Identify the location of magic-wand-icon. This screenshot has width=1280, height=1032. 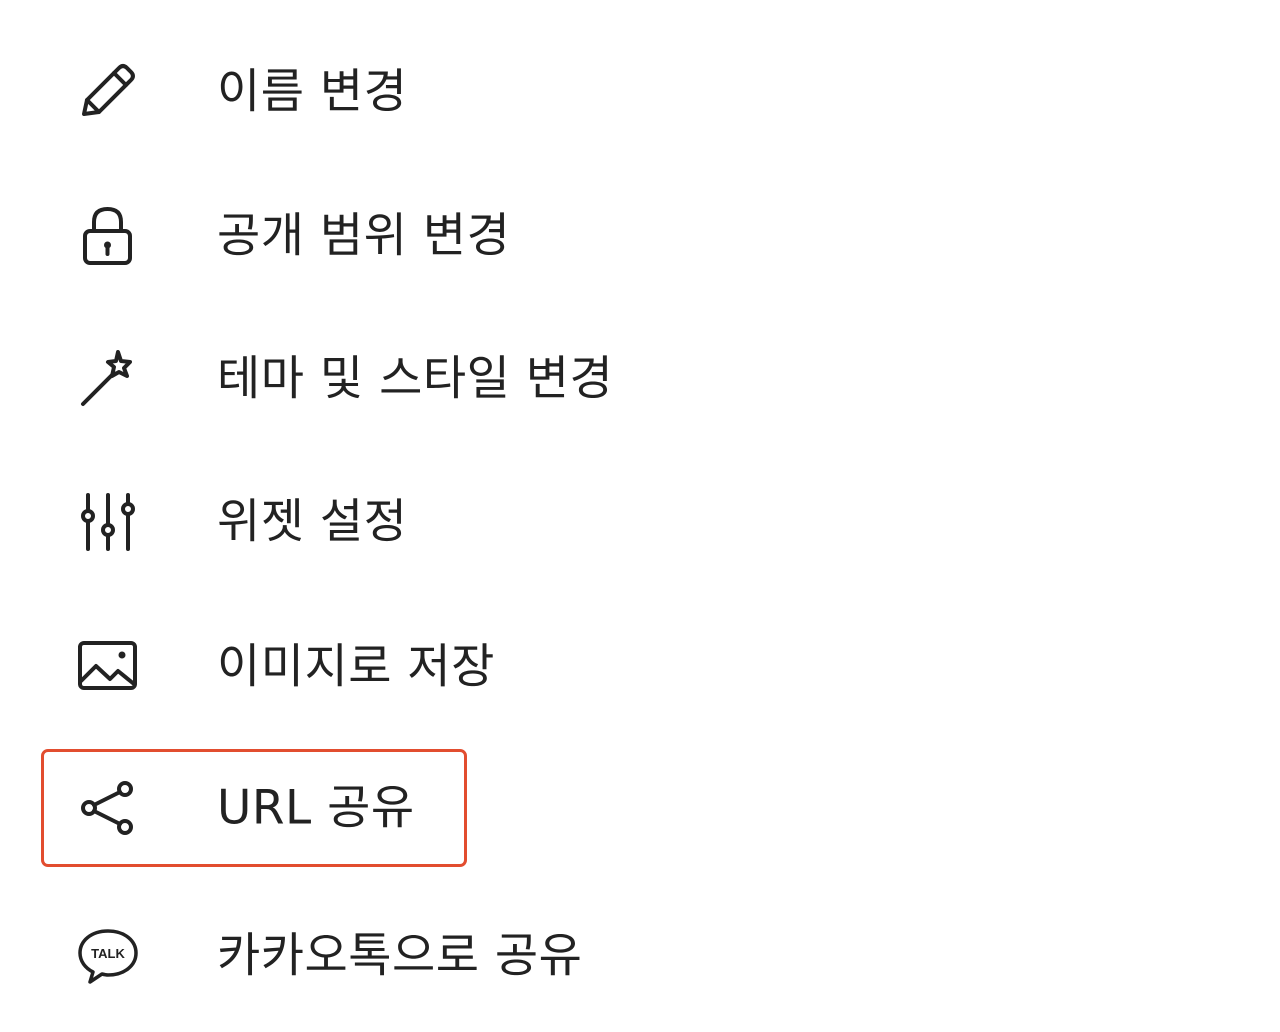
(108, 379).